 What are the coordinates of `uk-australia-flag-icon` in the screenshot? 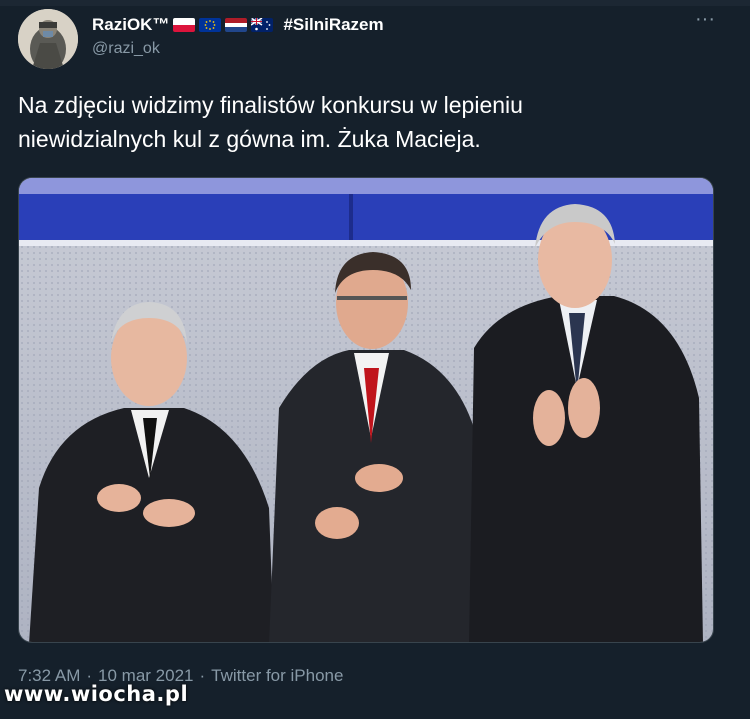 It's located at (262, 25).